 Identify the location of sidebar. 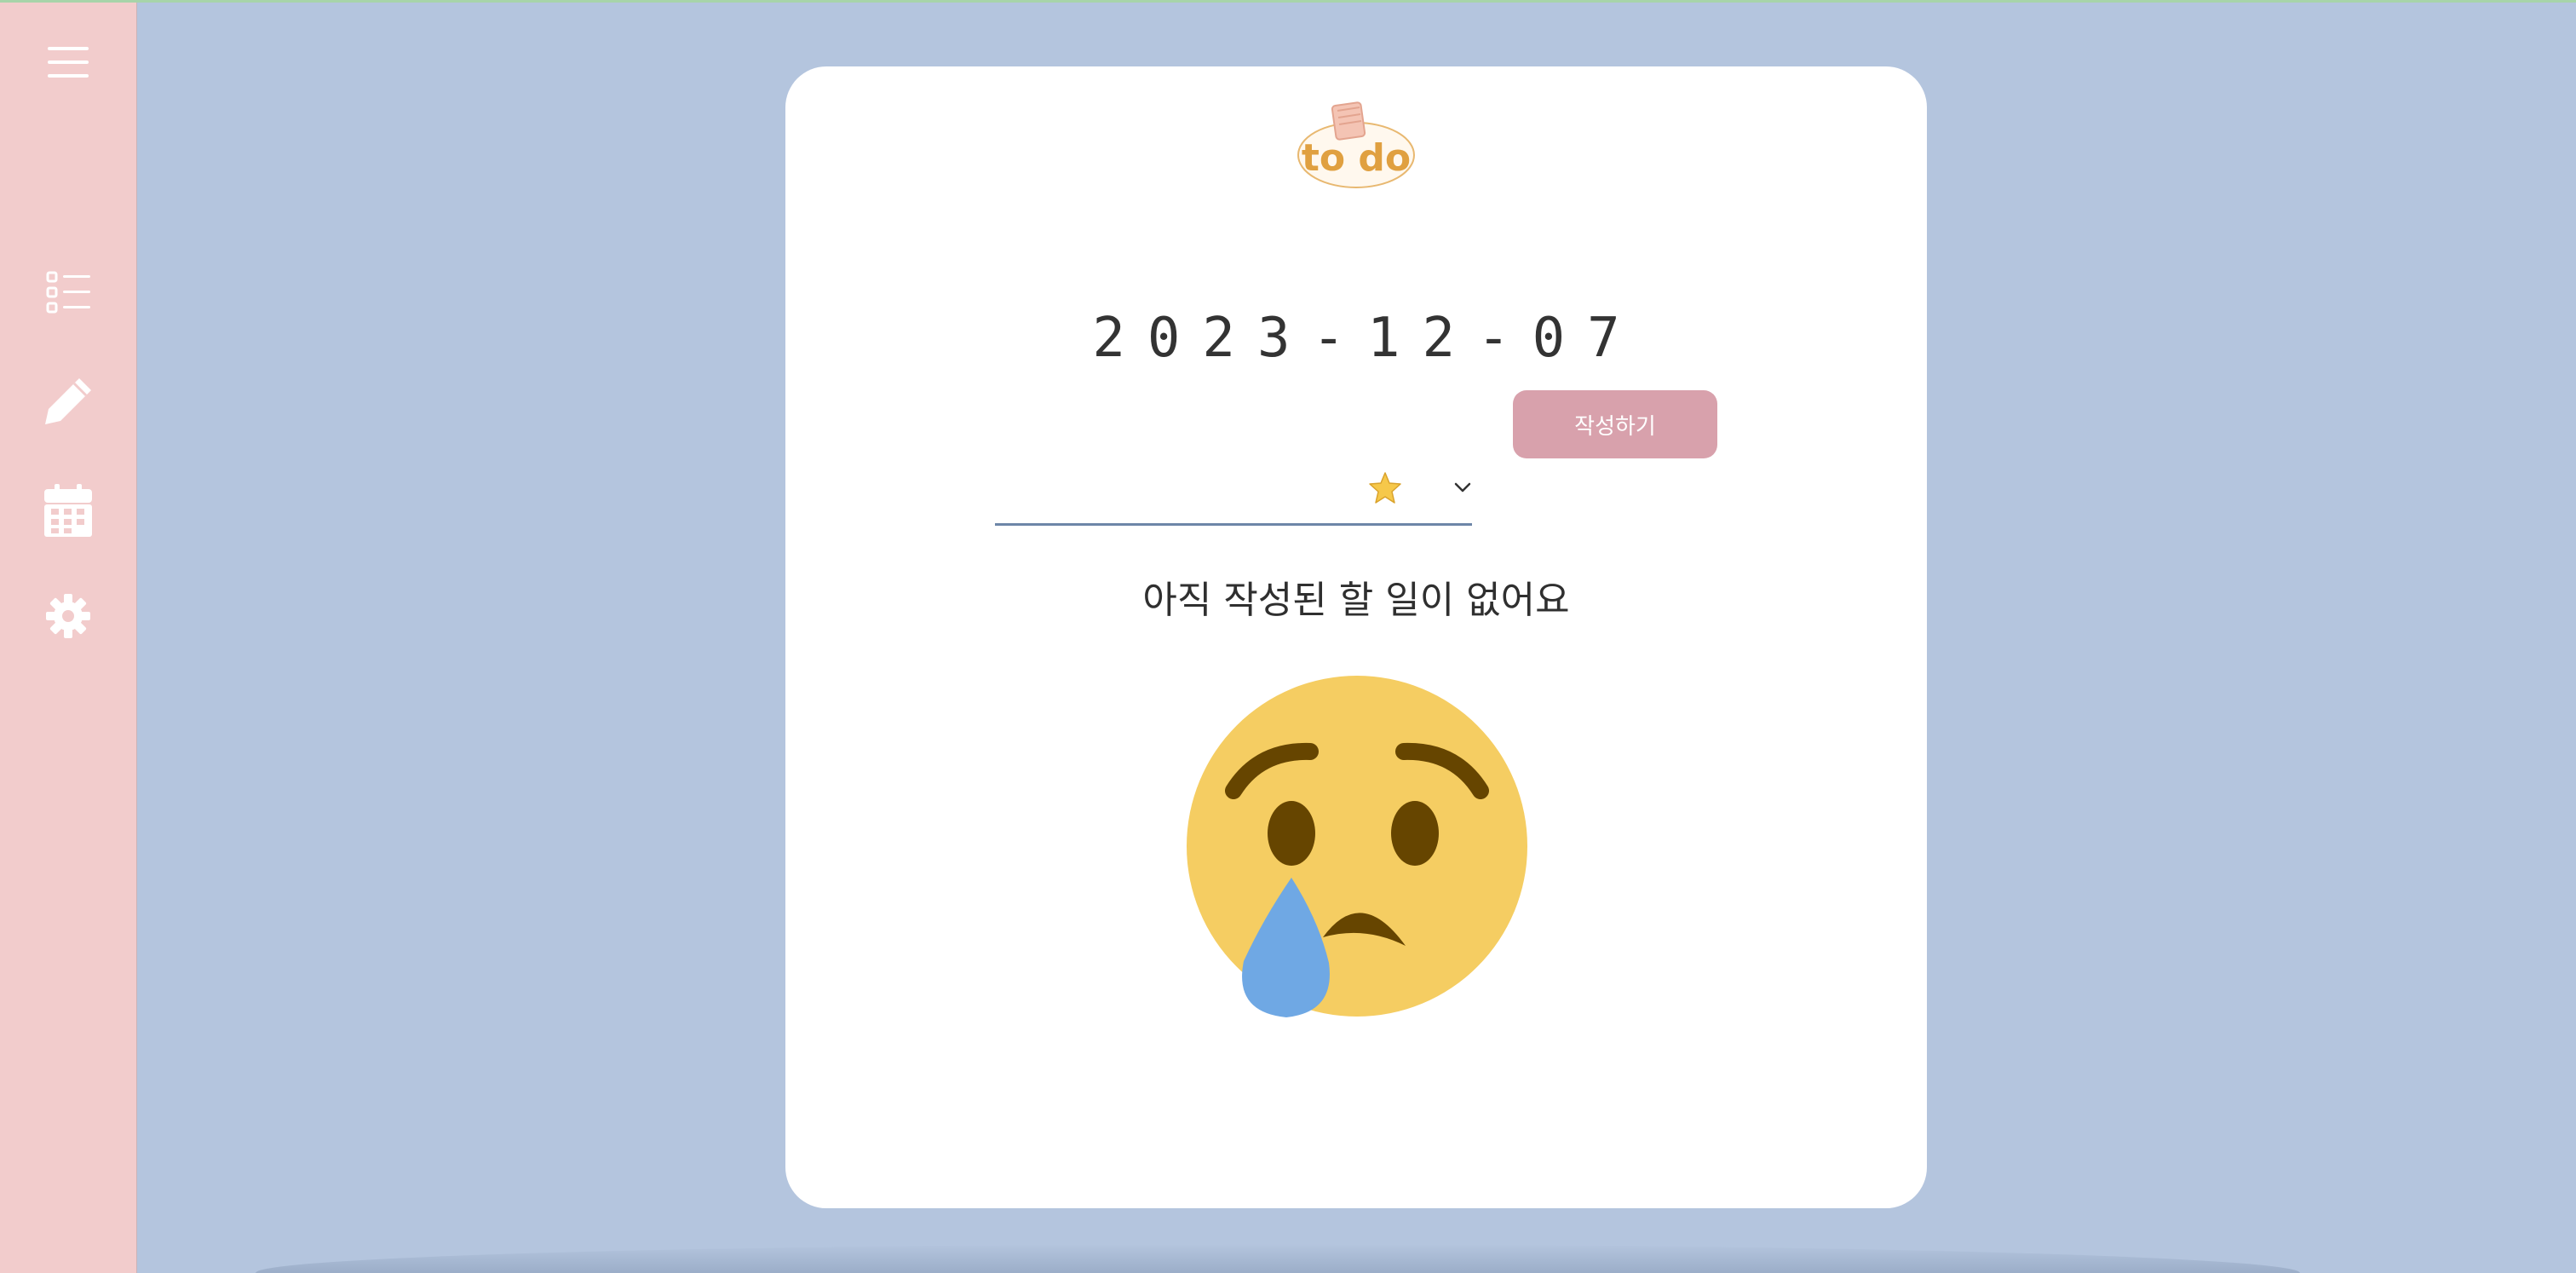
(68, 638).